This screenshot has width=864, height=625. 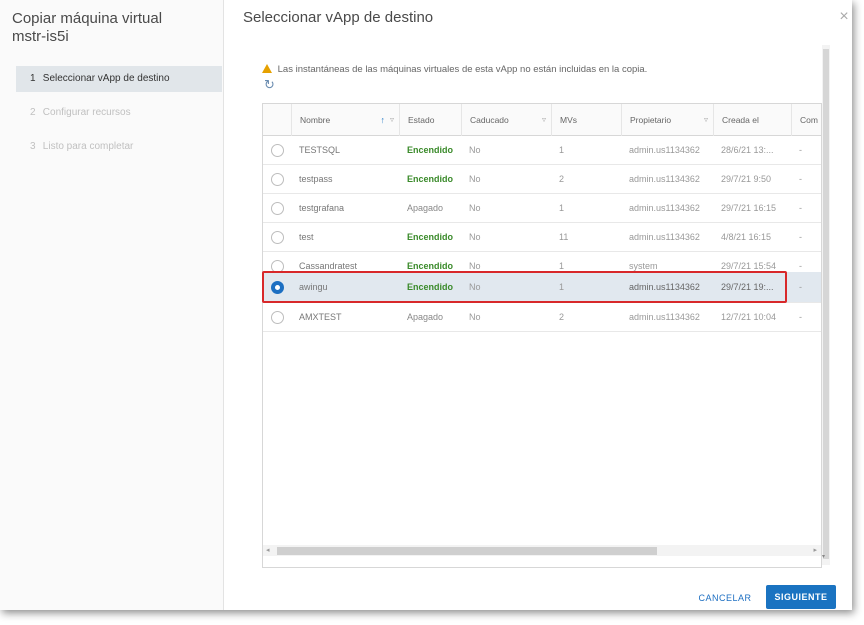 What do you see at coordinates (40, 36) in the screenshot?
I see `wizard-title-line2: mstr-is5i` at bounding box center [40, 36].